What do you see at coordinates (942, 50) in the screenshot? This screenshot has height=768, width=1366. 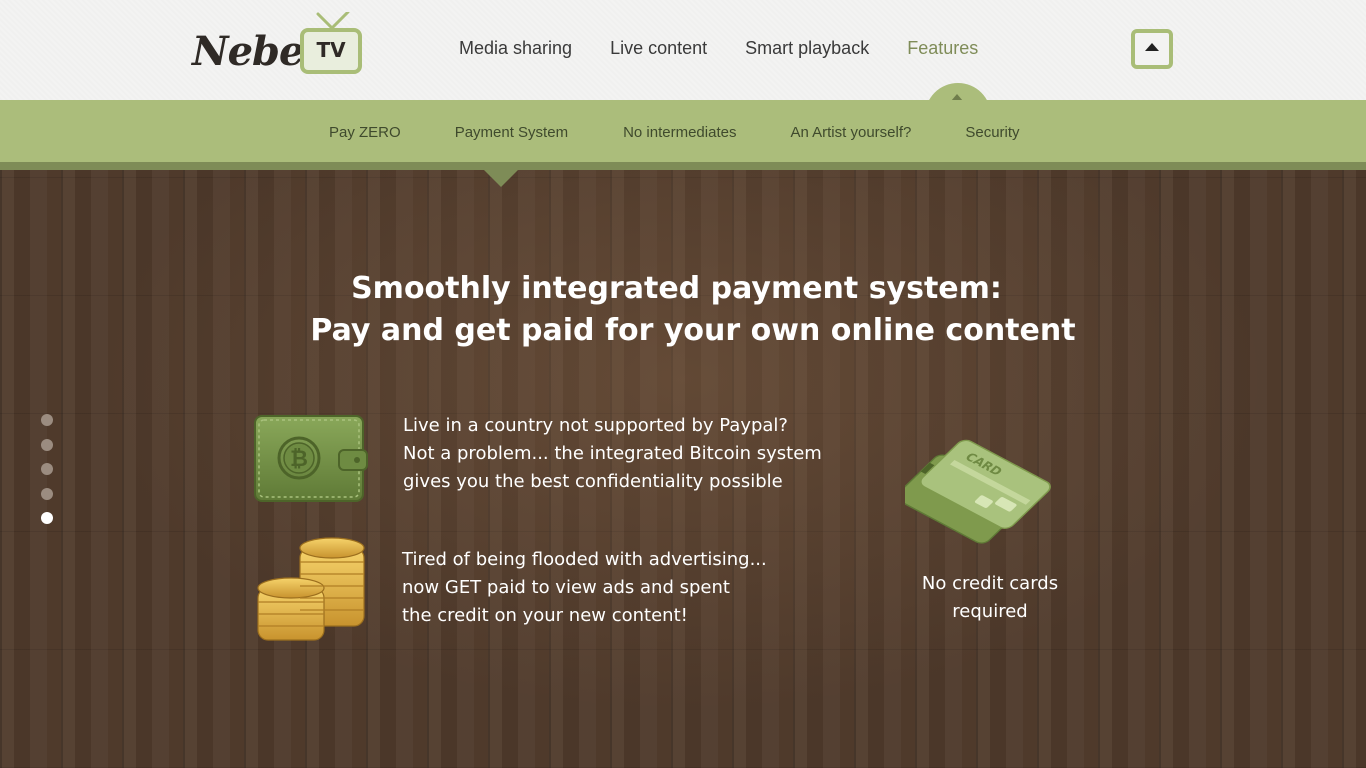 I see `nav-features: Features` at bounding box center [942, 50].